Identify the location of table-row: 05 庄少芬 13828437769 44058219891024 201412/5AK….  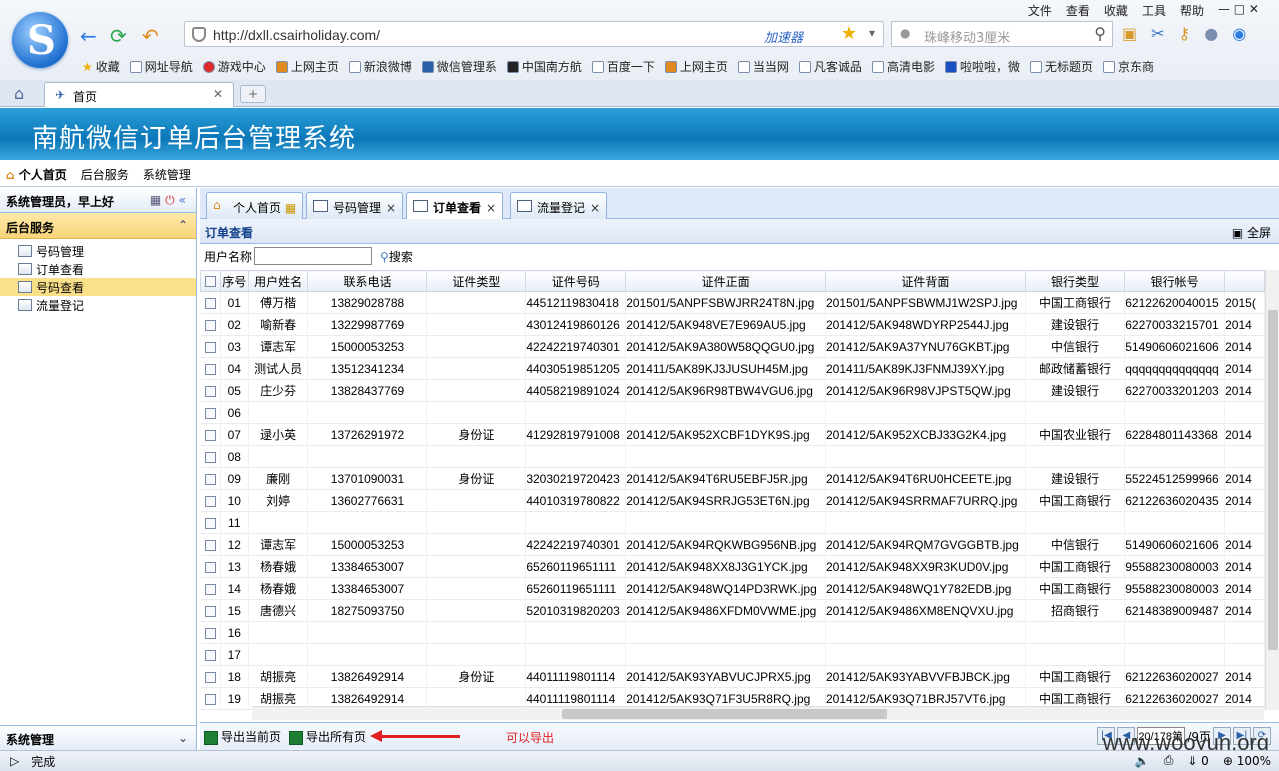
(732, 390).